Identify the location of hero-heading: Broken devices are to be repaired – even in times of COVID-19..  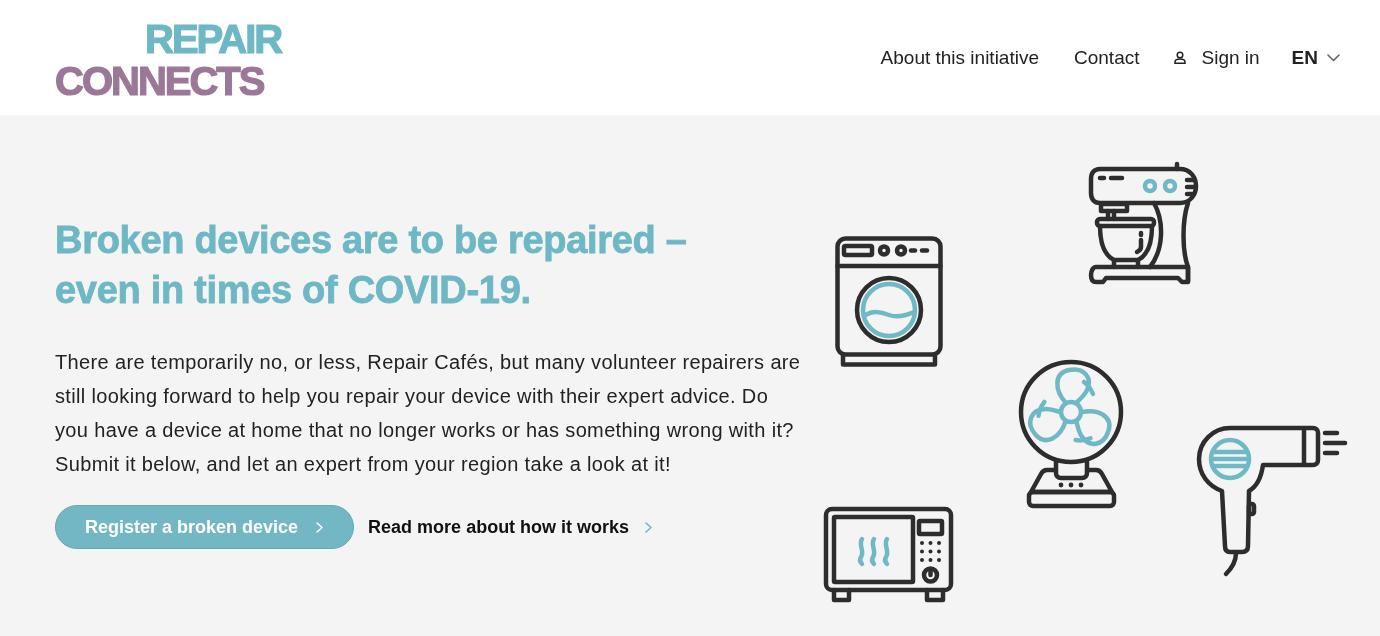
(371, 265).